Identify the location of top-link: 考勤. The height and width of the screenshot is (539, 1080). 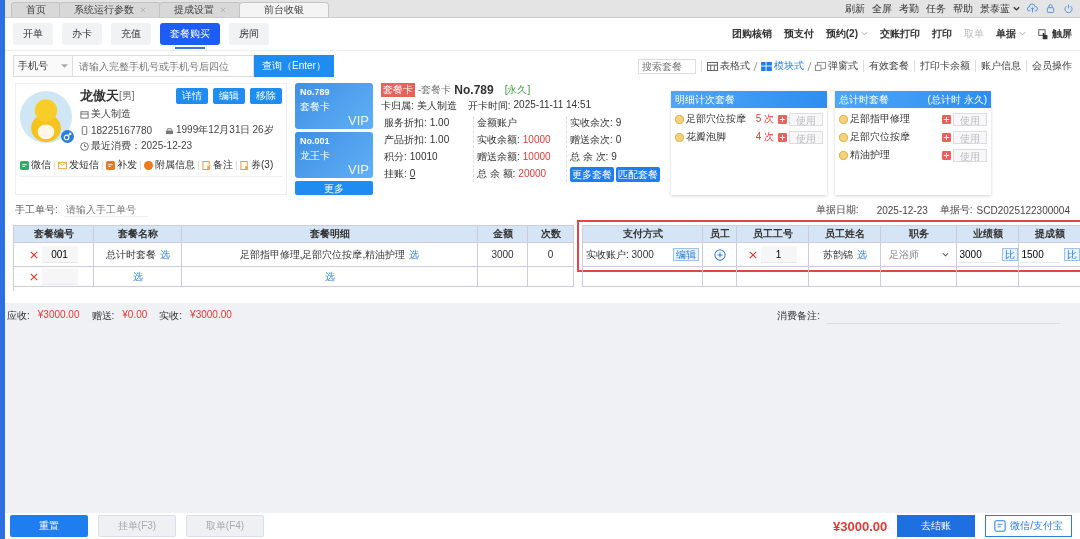
(909, 8).